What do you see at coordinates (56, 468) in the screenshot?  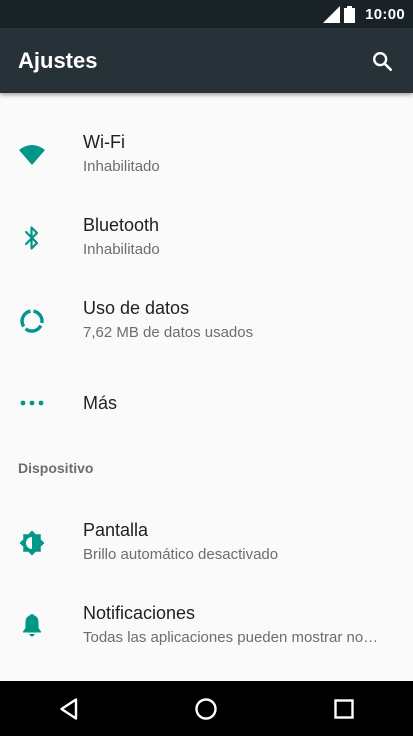 I see `section-header-device: Dispositivo` at bounding box center [56, 468].